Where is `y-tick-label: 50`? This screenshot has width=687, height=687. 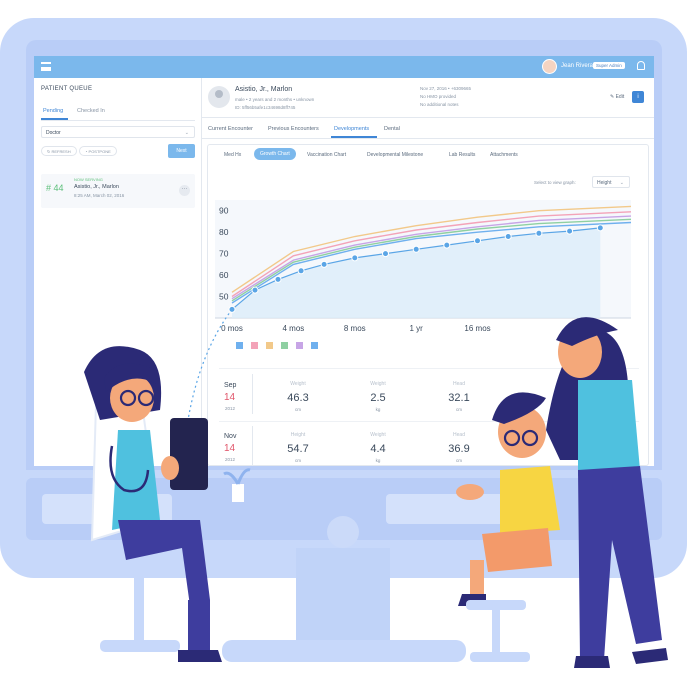 y-tick-label: 50 is located at coordinates (224, 297).